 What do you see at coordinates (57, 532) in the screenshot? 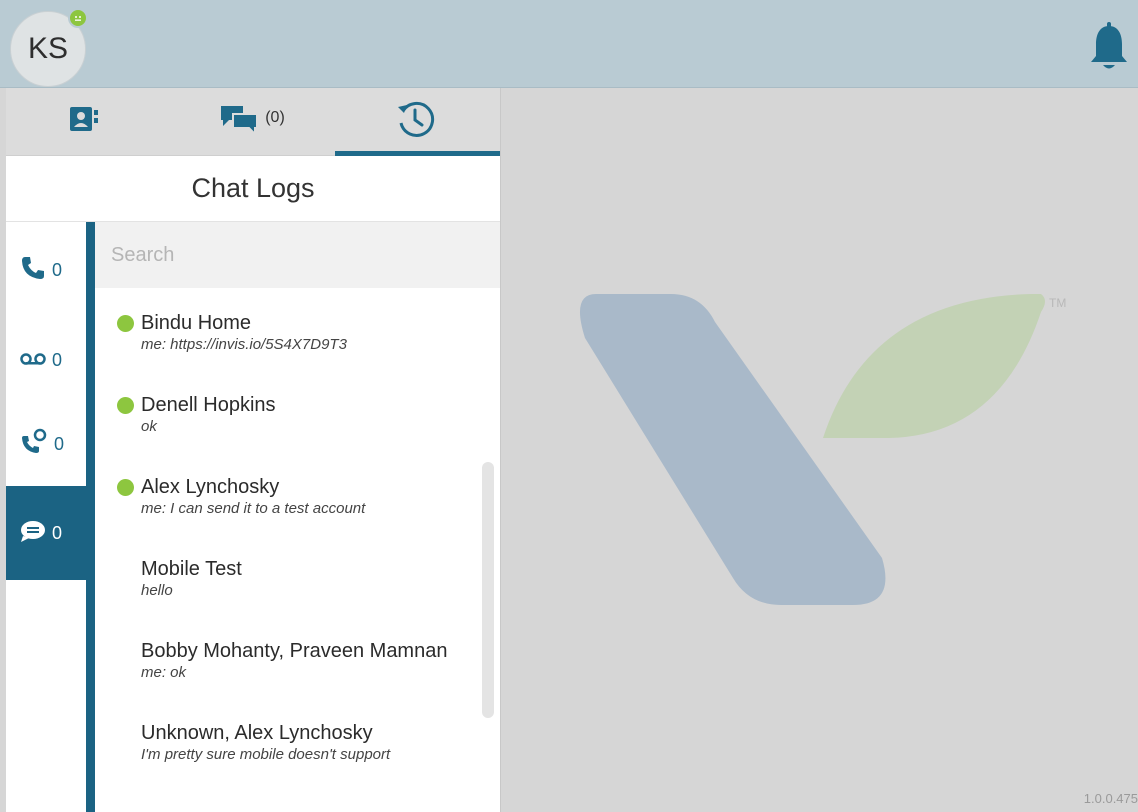
I see `filter-chats-count: 0` at bounding box center [57, 532].